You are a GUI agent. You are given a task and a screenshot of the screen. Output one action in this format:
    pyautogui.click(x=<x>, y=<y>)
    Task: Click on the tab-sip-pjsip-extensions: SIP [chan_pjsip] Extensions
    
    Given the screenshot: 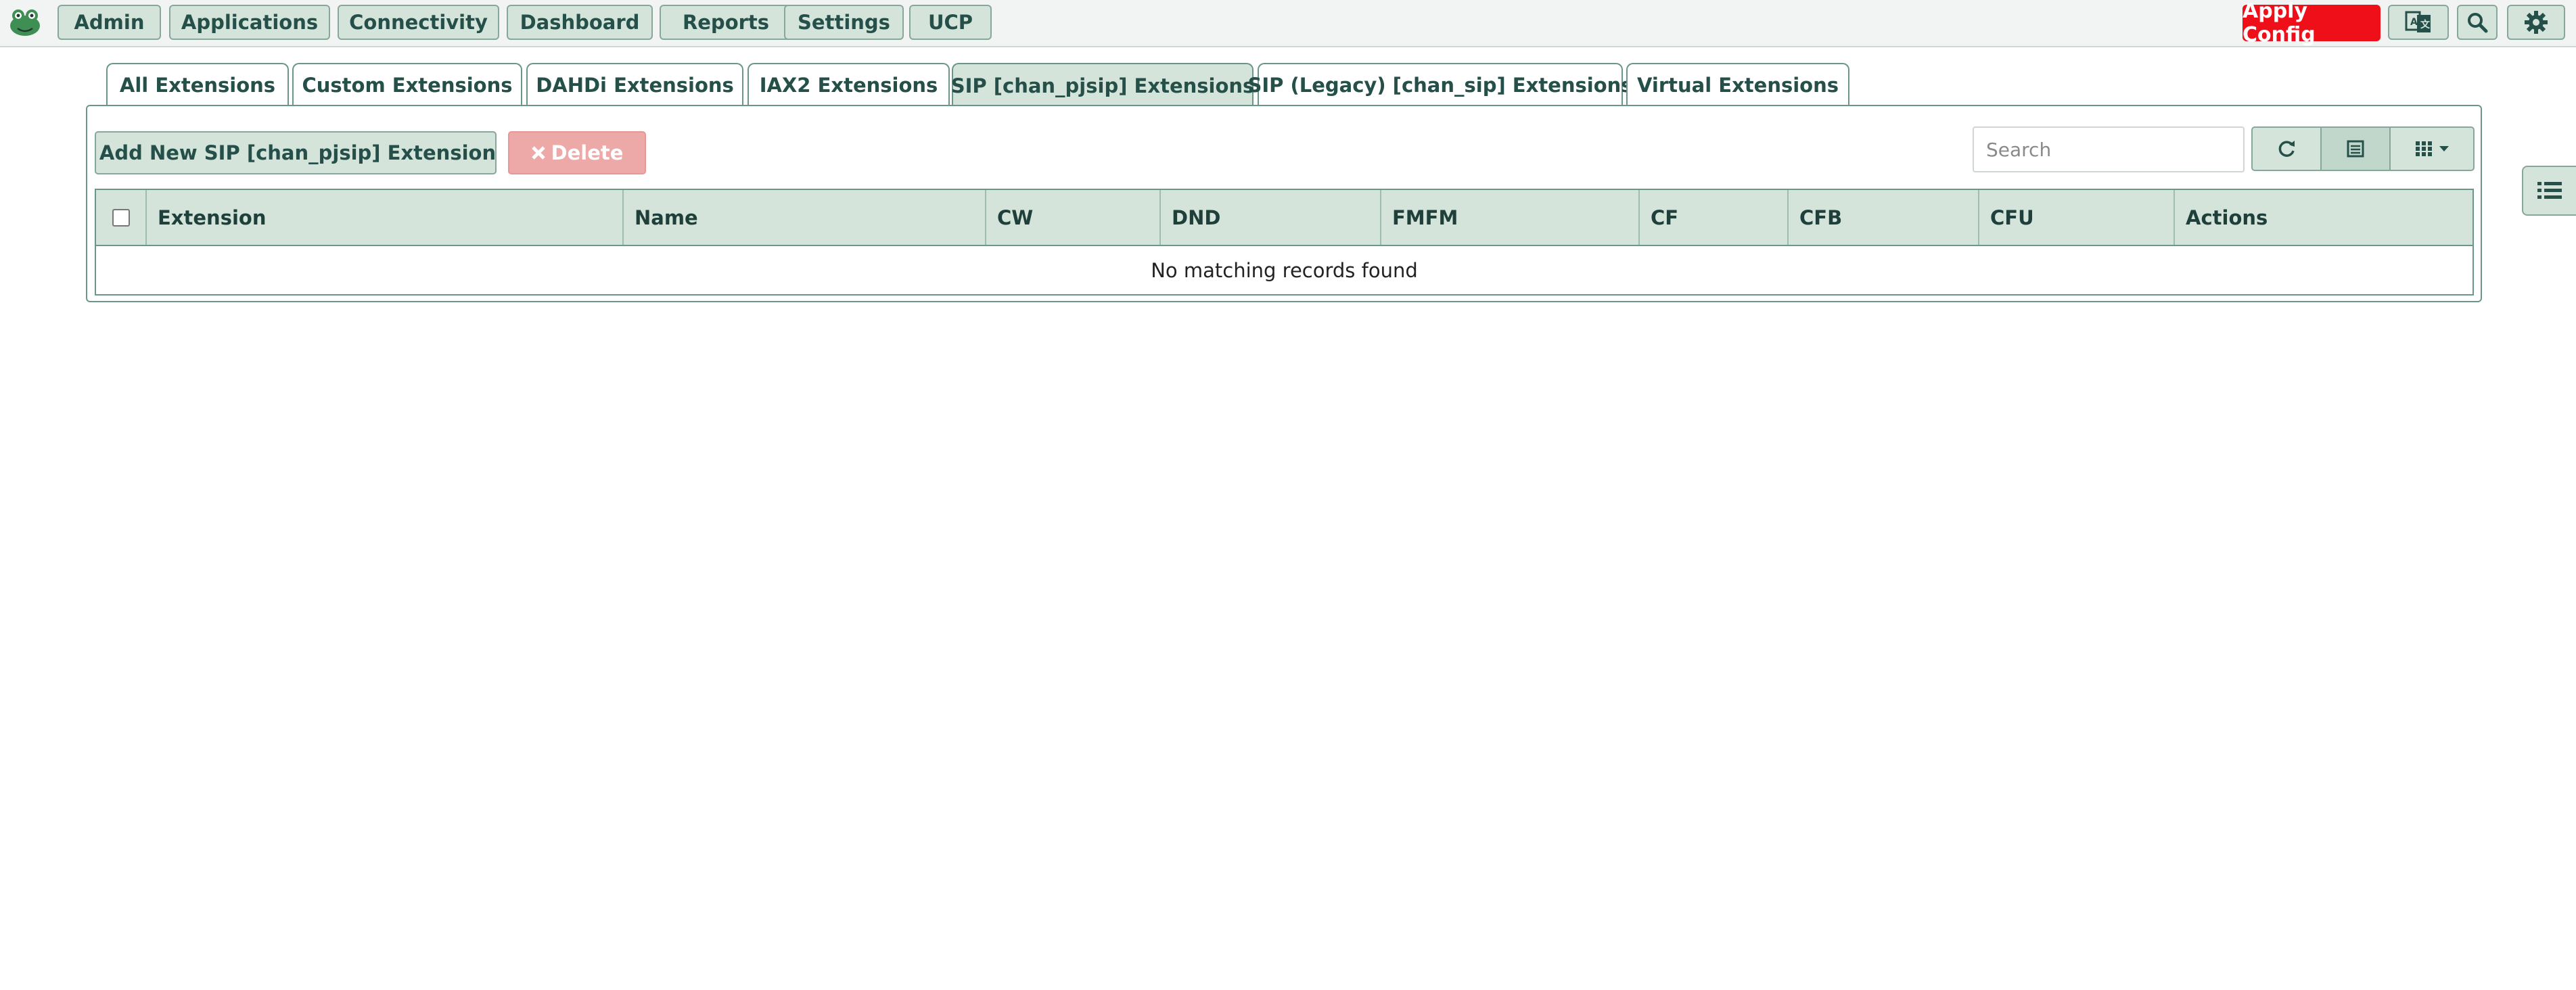 What is the action you would take?
    pyautogui.click(x=1102, y=85)
    